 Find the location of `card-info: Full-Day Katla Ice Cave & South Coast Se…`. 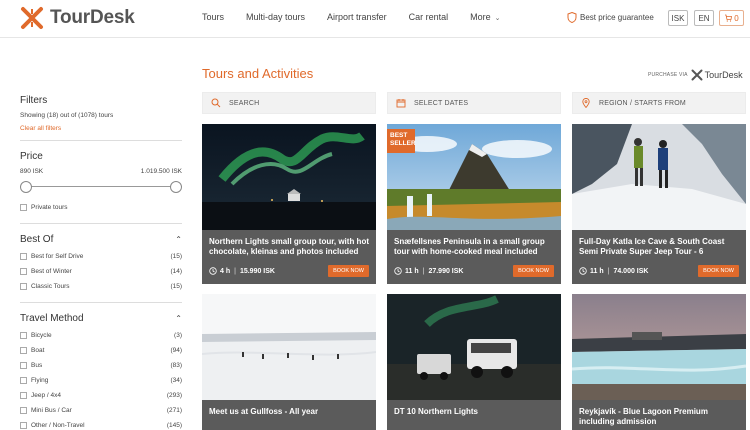

card-info: Full-Day Katla Ice Cave & South Coast Se… is located at coordinates (659, 257).